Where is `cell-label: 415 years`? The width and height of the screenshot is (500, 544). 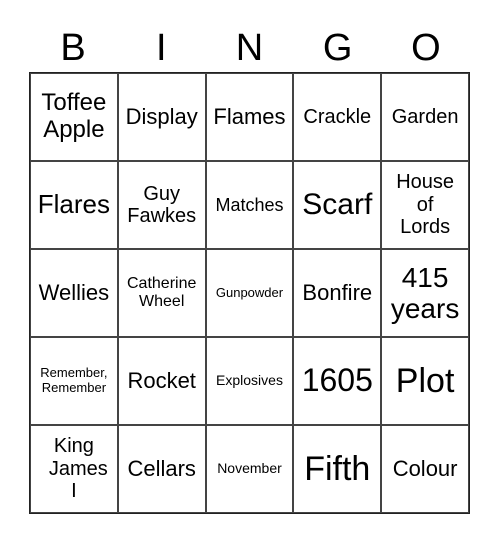
cell-label: 415 years is located at coordinates (425, 292).